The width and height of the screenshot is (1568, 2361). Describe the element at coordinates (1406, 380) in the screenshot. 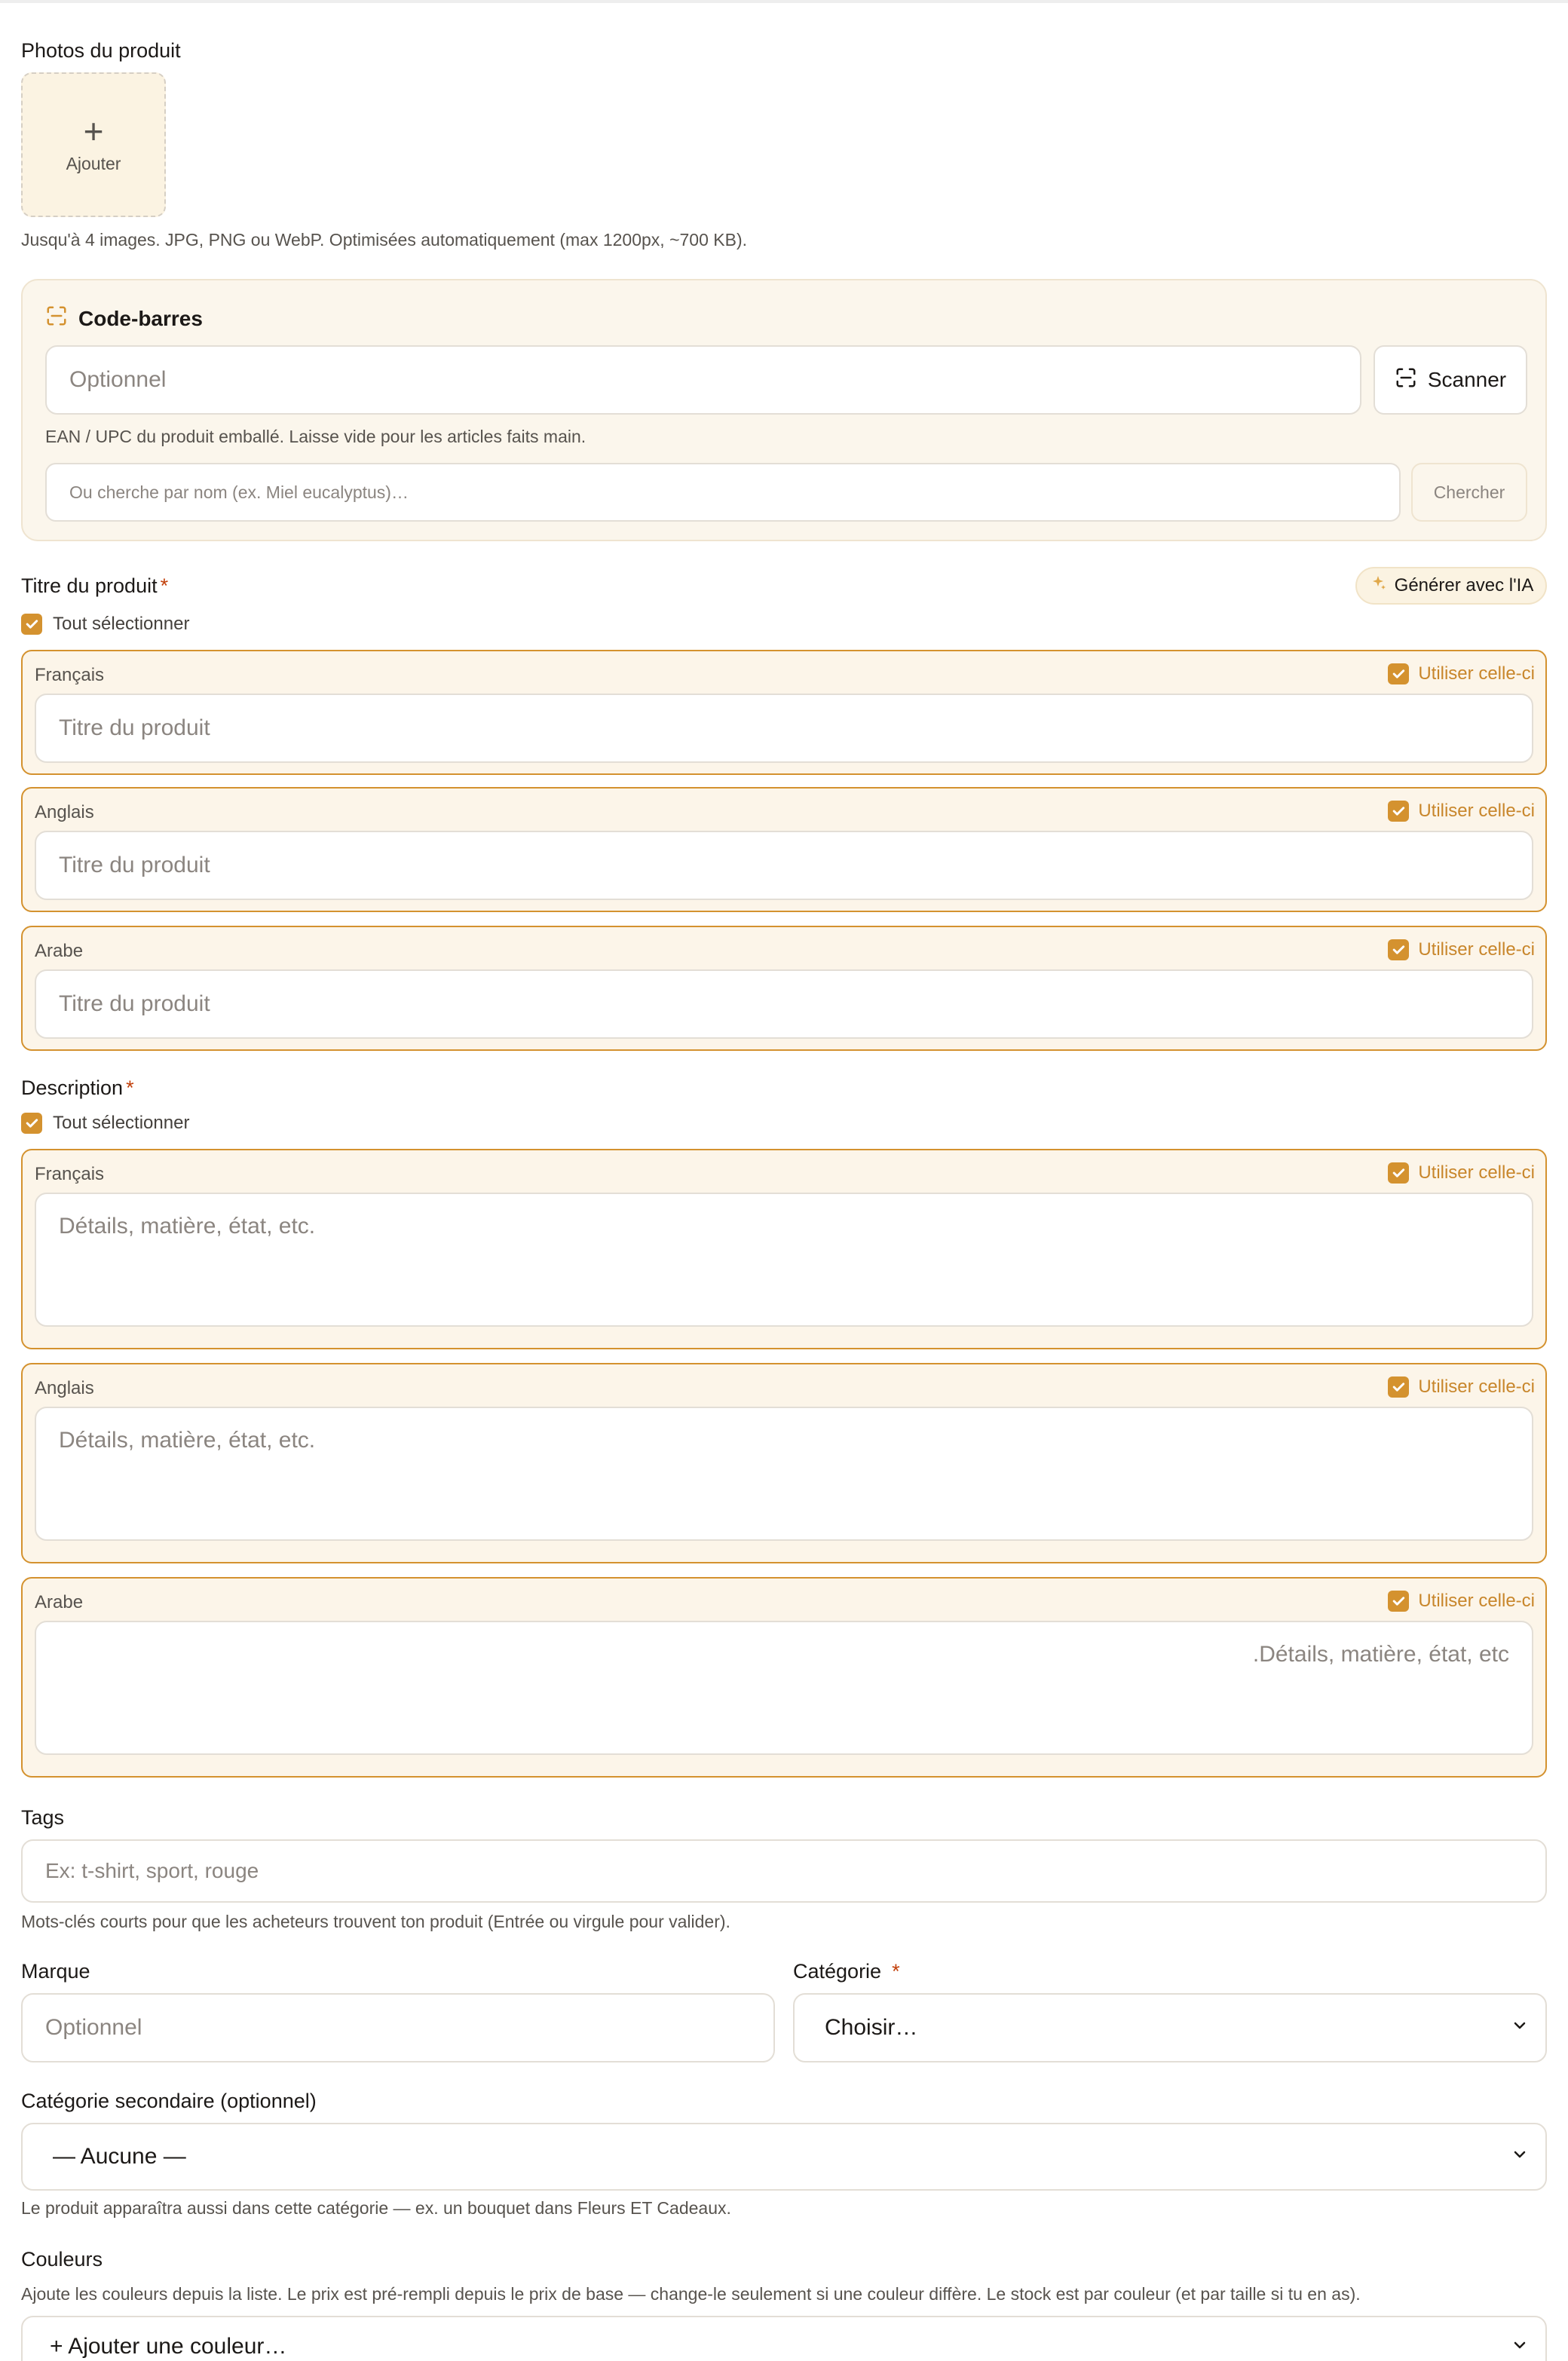

I see `scanner-icon` at that location.